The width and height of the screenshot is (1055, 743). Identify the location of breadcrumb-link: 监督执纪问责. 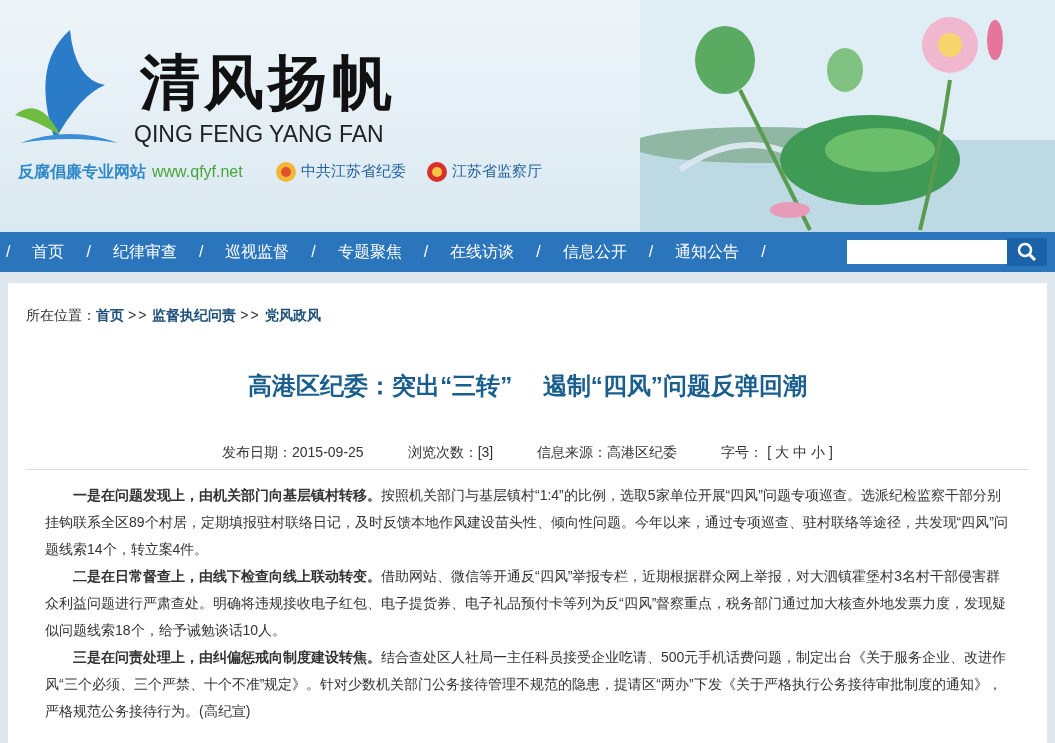
(194, 315).